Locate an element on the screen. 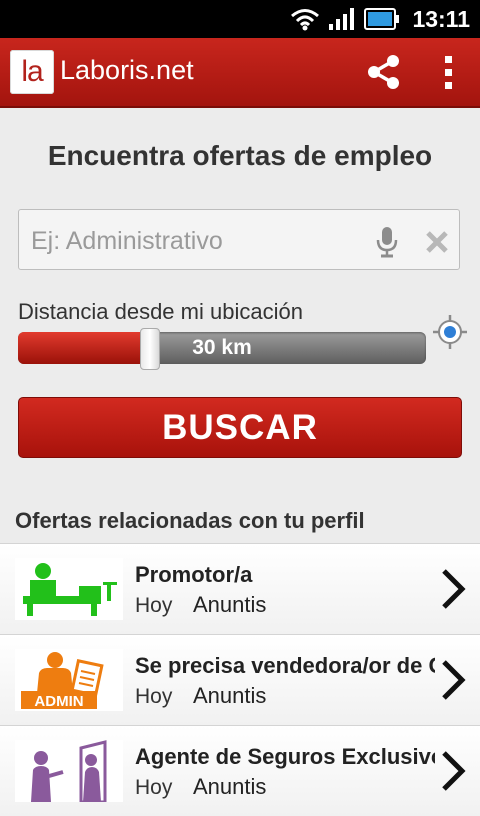 The image size is (480, 816). status-bar: 13:11 is located at coordinates (240, 19).